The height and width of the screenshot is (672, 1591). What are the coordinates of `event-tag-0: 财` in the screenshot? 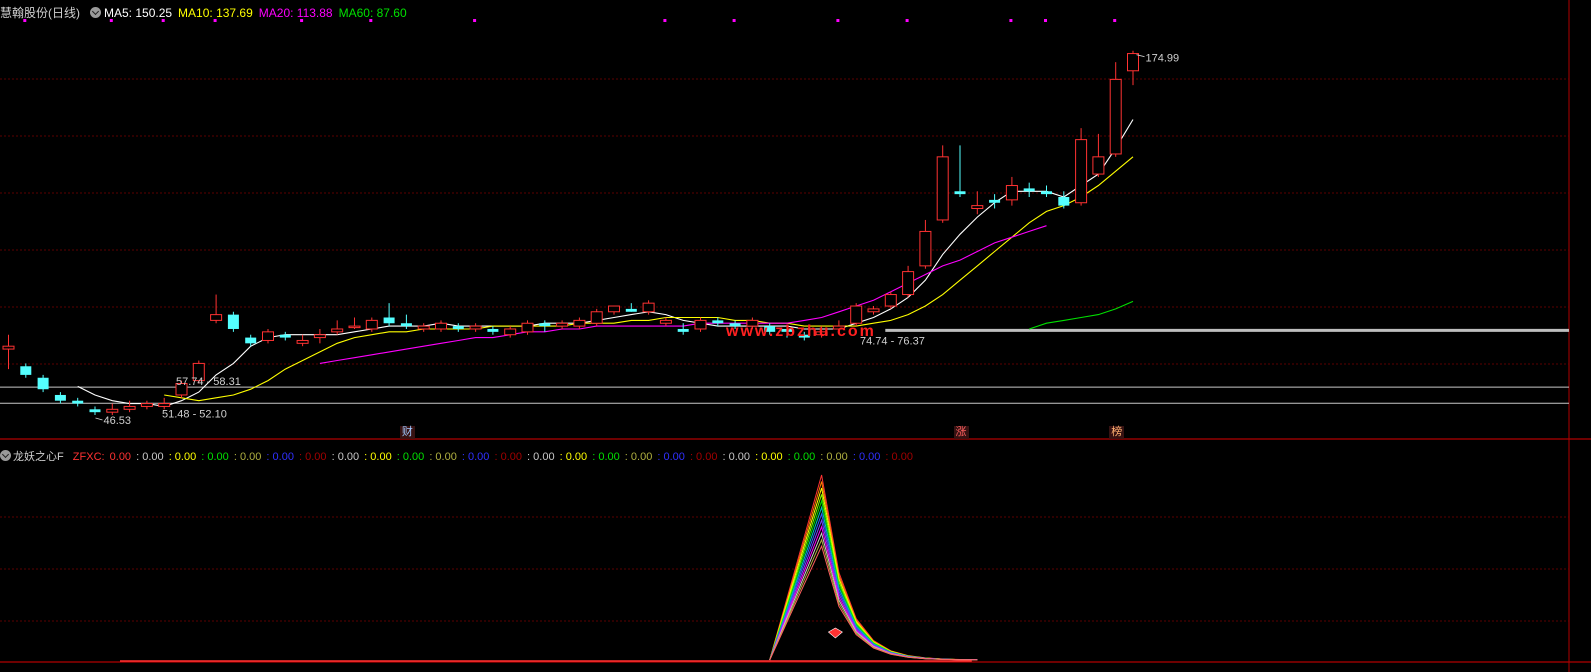 It's located at (407, 432).